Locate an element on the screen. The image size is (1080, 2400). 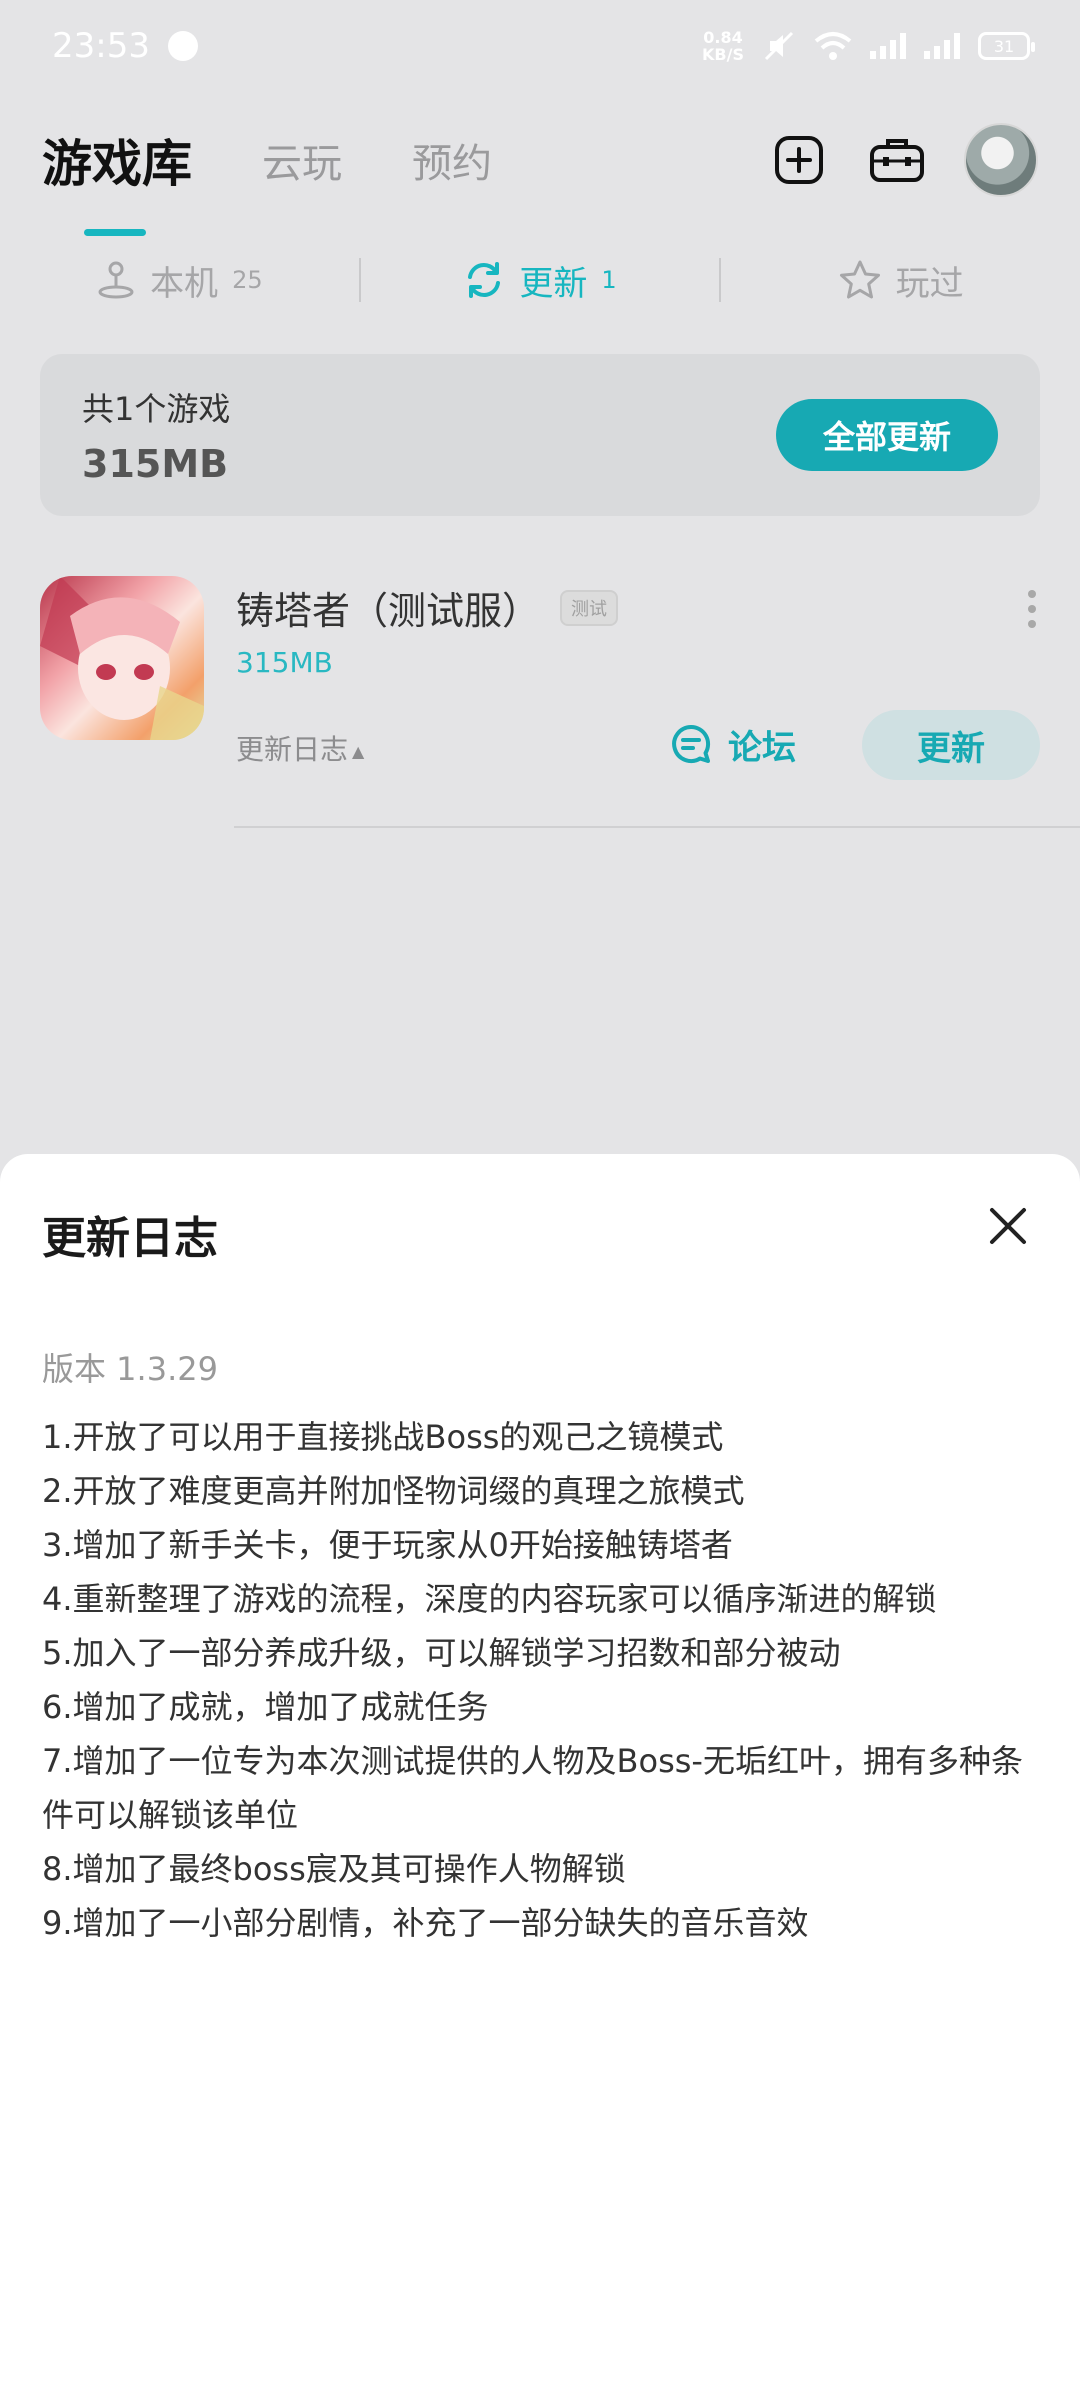
game-artwork-icon is located at coordinates (122, 658).